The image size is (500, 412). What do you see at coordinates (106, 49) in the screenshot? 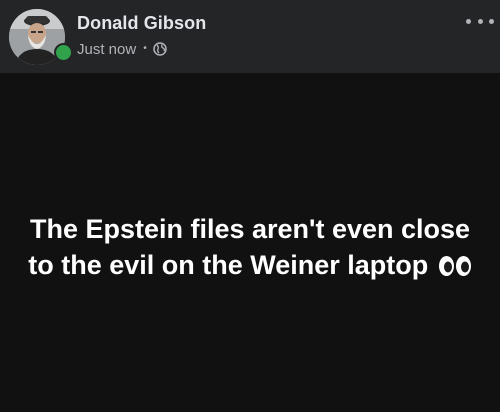
I see `post-timestamp: Just now` at bounding box center [106, 49].